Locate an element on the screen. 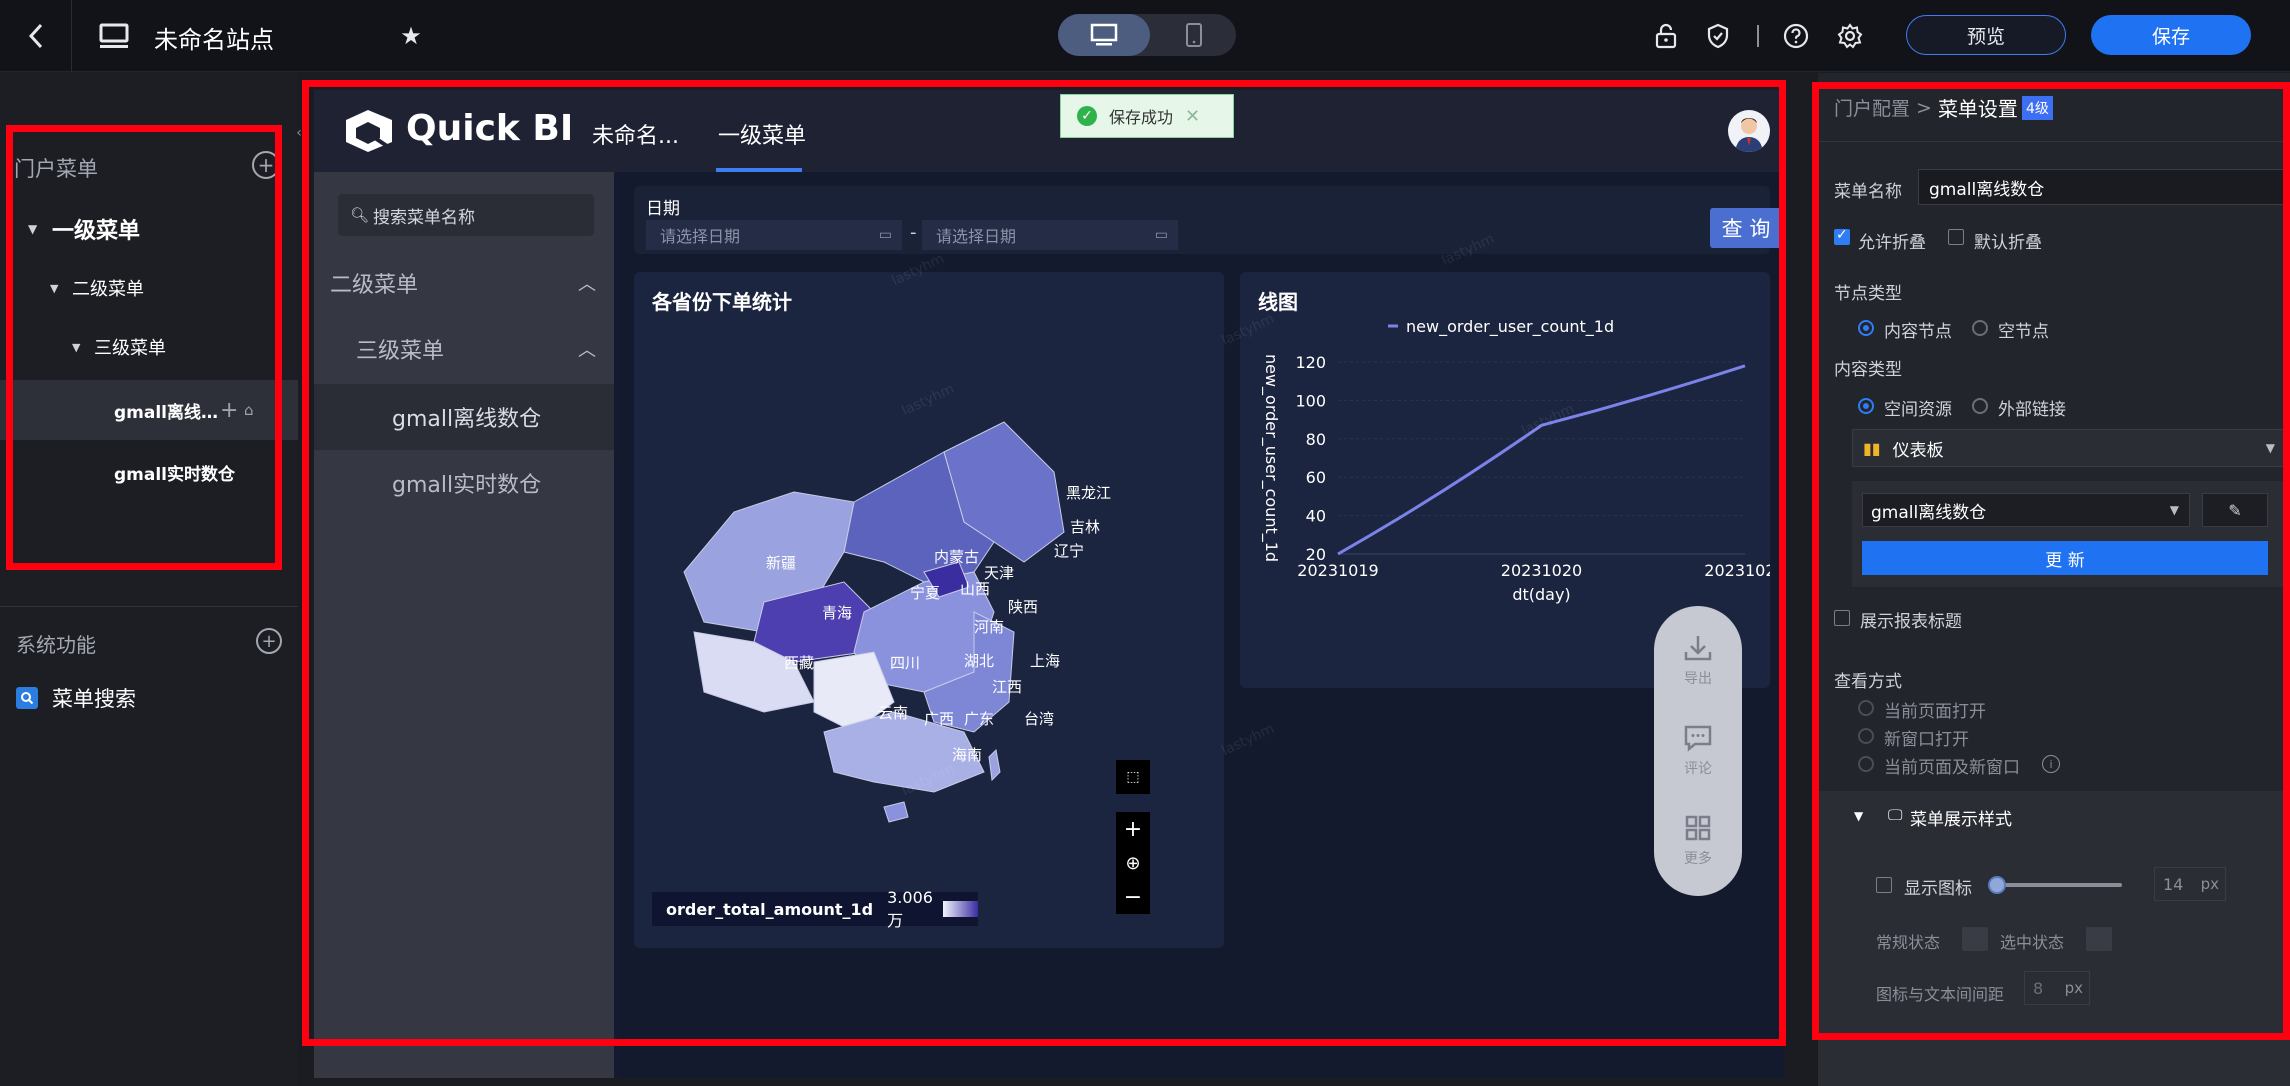 Image resolution: width=2290 pixels, height=1086 pixels. slider-handle is located at coordinates (1997, 885).